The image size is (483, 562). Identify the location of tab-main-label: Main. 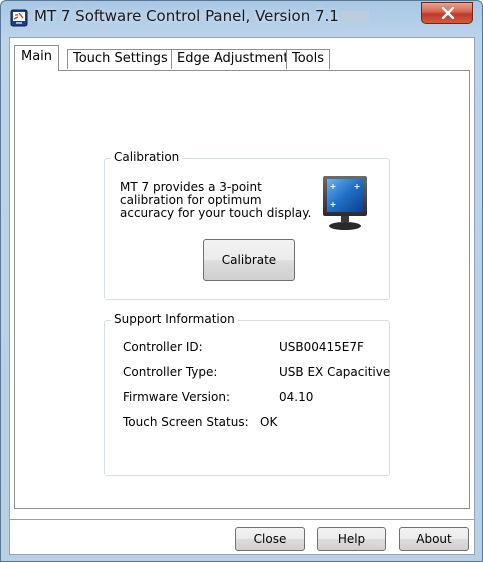
(37, 56).